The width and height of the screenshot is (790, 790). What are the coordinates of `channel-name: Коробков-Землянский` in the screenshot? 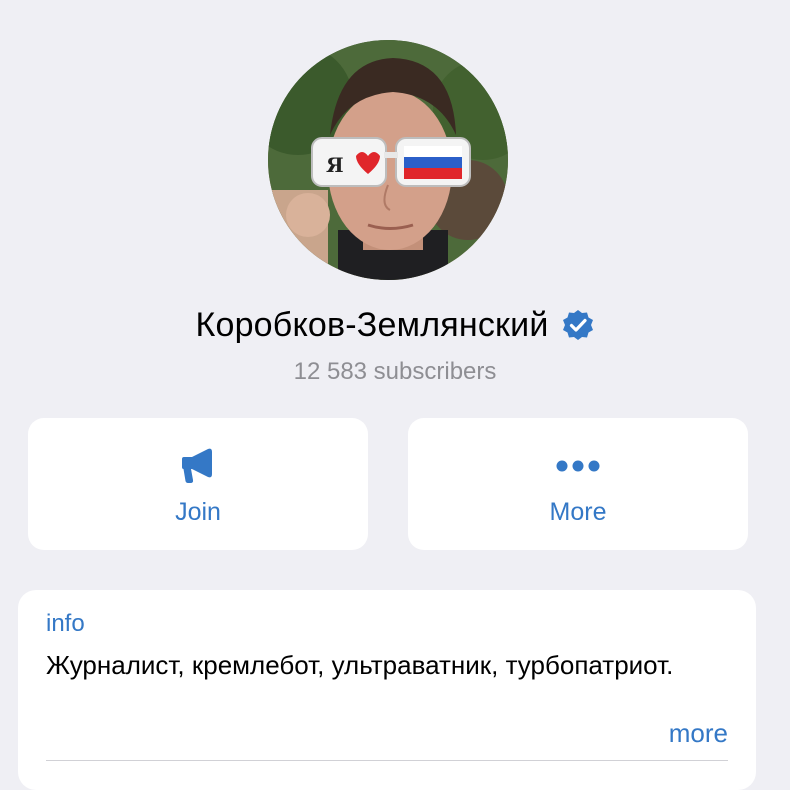 It's located at (372, 324).